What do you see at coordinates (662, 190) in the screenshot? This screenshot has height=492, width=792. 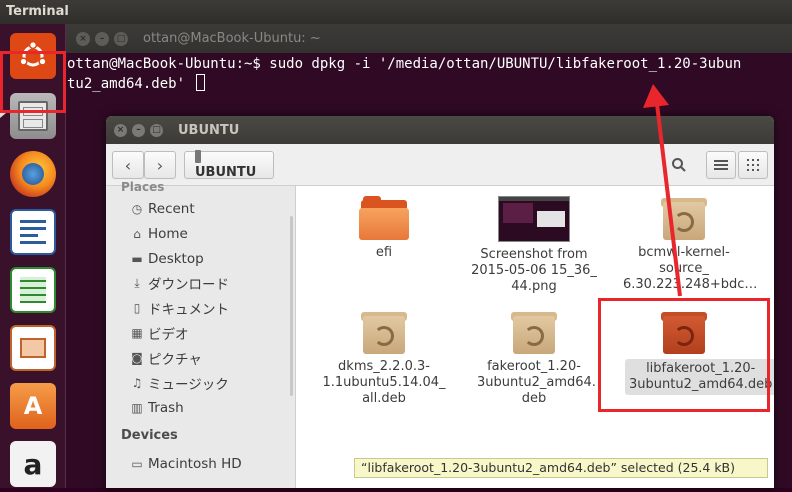 I see `annotation-arrow` at bounding box center [662, 190].